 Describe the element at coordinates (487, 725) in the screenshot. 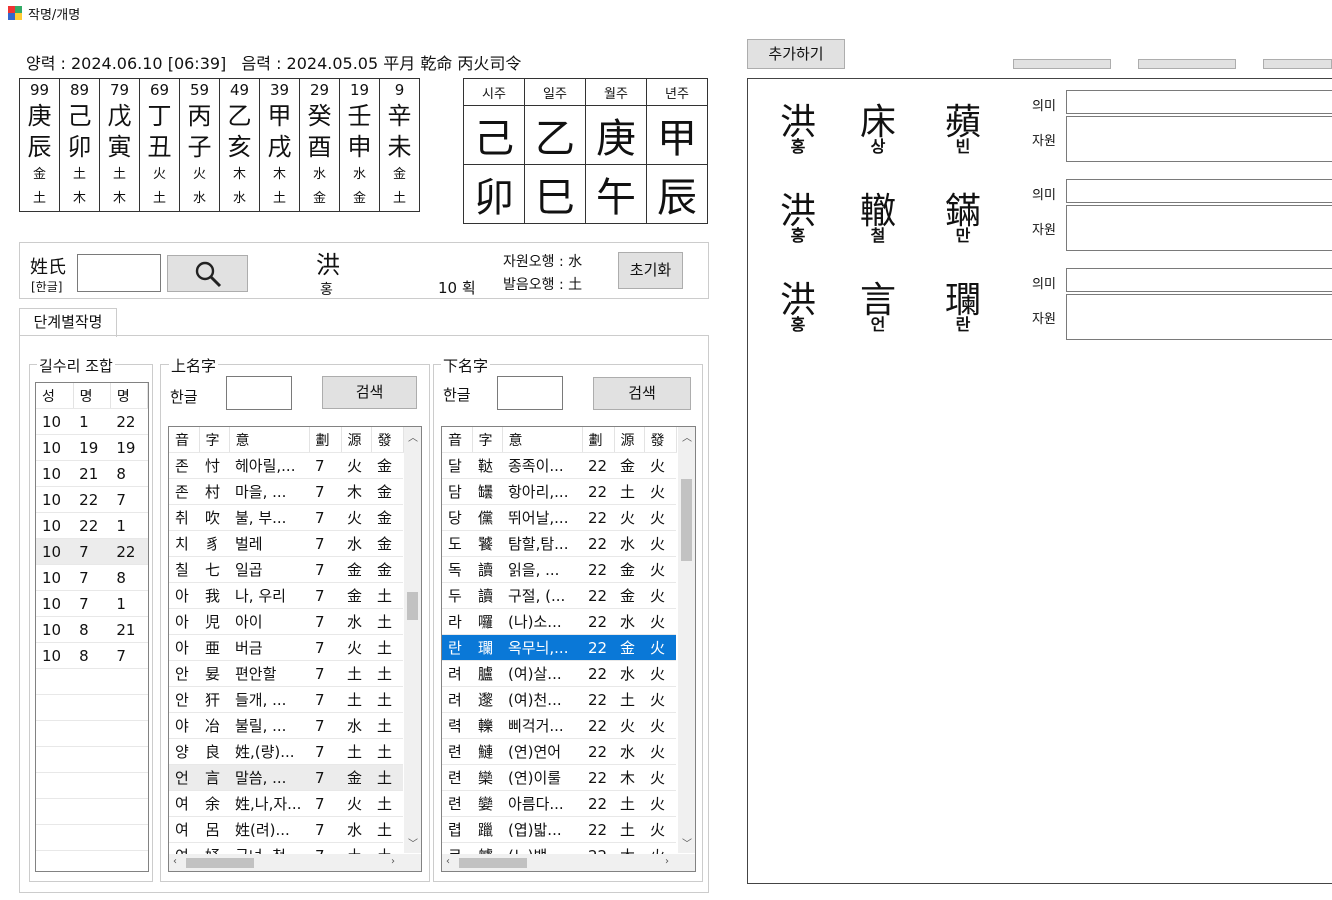

I see `table-cell: 轢` at that location.